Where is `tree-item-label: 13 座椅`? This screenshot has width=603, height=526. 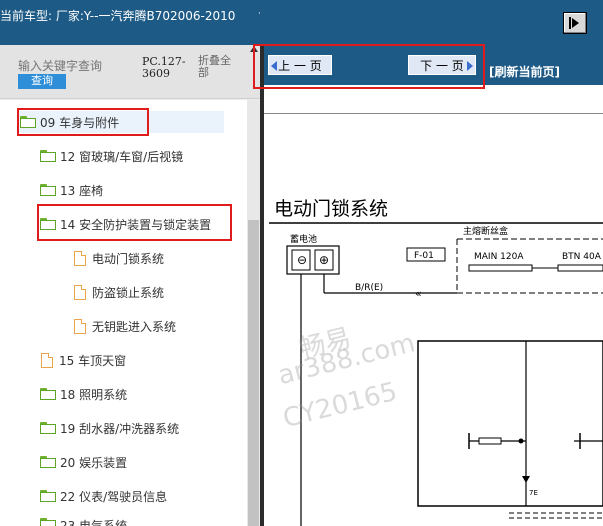
tree-item-label: 13 座椅 is located at coordinates (82, 190).